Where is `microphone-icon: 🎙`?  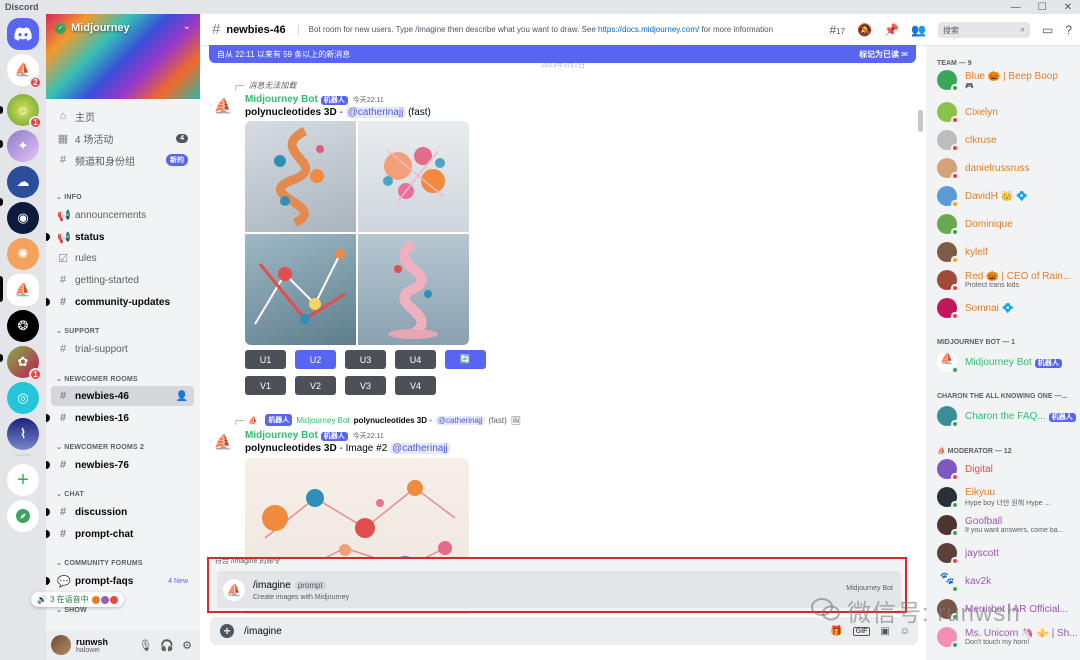
microphone-icon: 🎙 is located at coordinates (145, 645).